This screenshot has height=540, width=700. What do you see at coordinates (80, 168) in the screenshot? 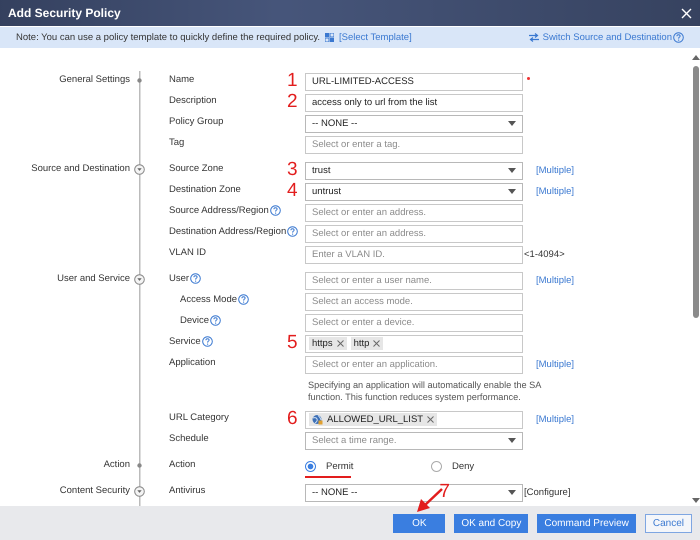
I see `section-label: Source and Destination` at bounding box center [80, 168].